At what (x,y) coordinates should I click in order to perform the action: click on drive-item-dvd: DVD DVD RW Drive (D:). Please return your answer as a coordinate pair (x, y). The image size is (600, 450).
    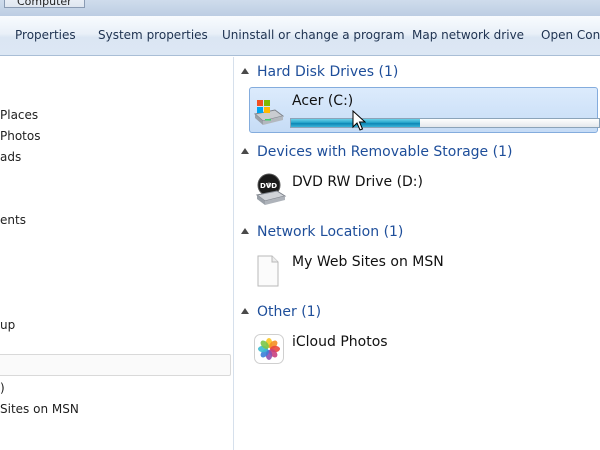
    Looking at the image, I should click on (376, 189).